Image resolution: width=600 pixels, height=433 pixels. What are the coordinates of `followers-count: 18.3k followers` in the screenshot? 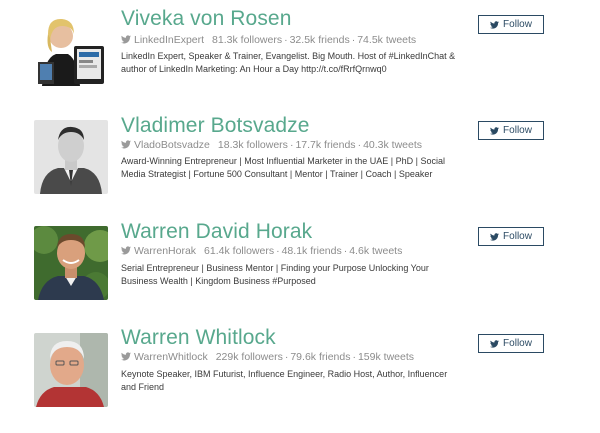 It's located at (252, 145).